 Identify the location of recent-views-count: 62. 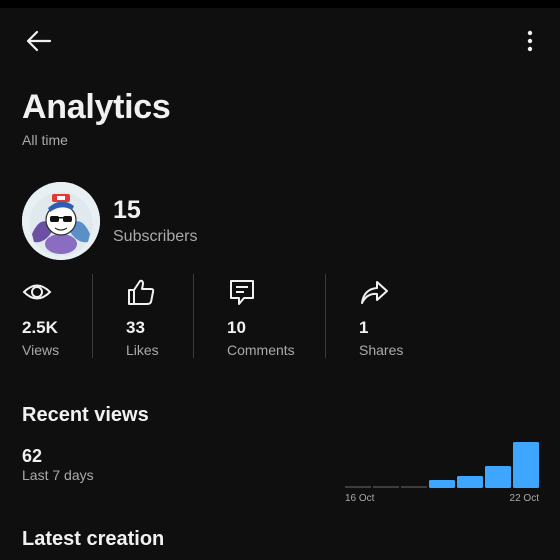
(32, 456).